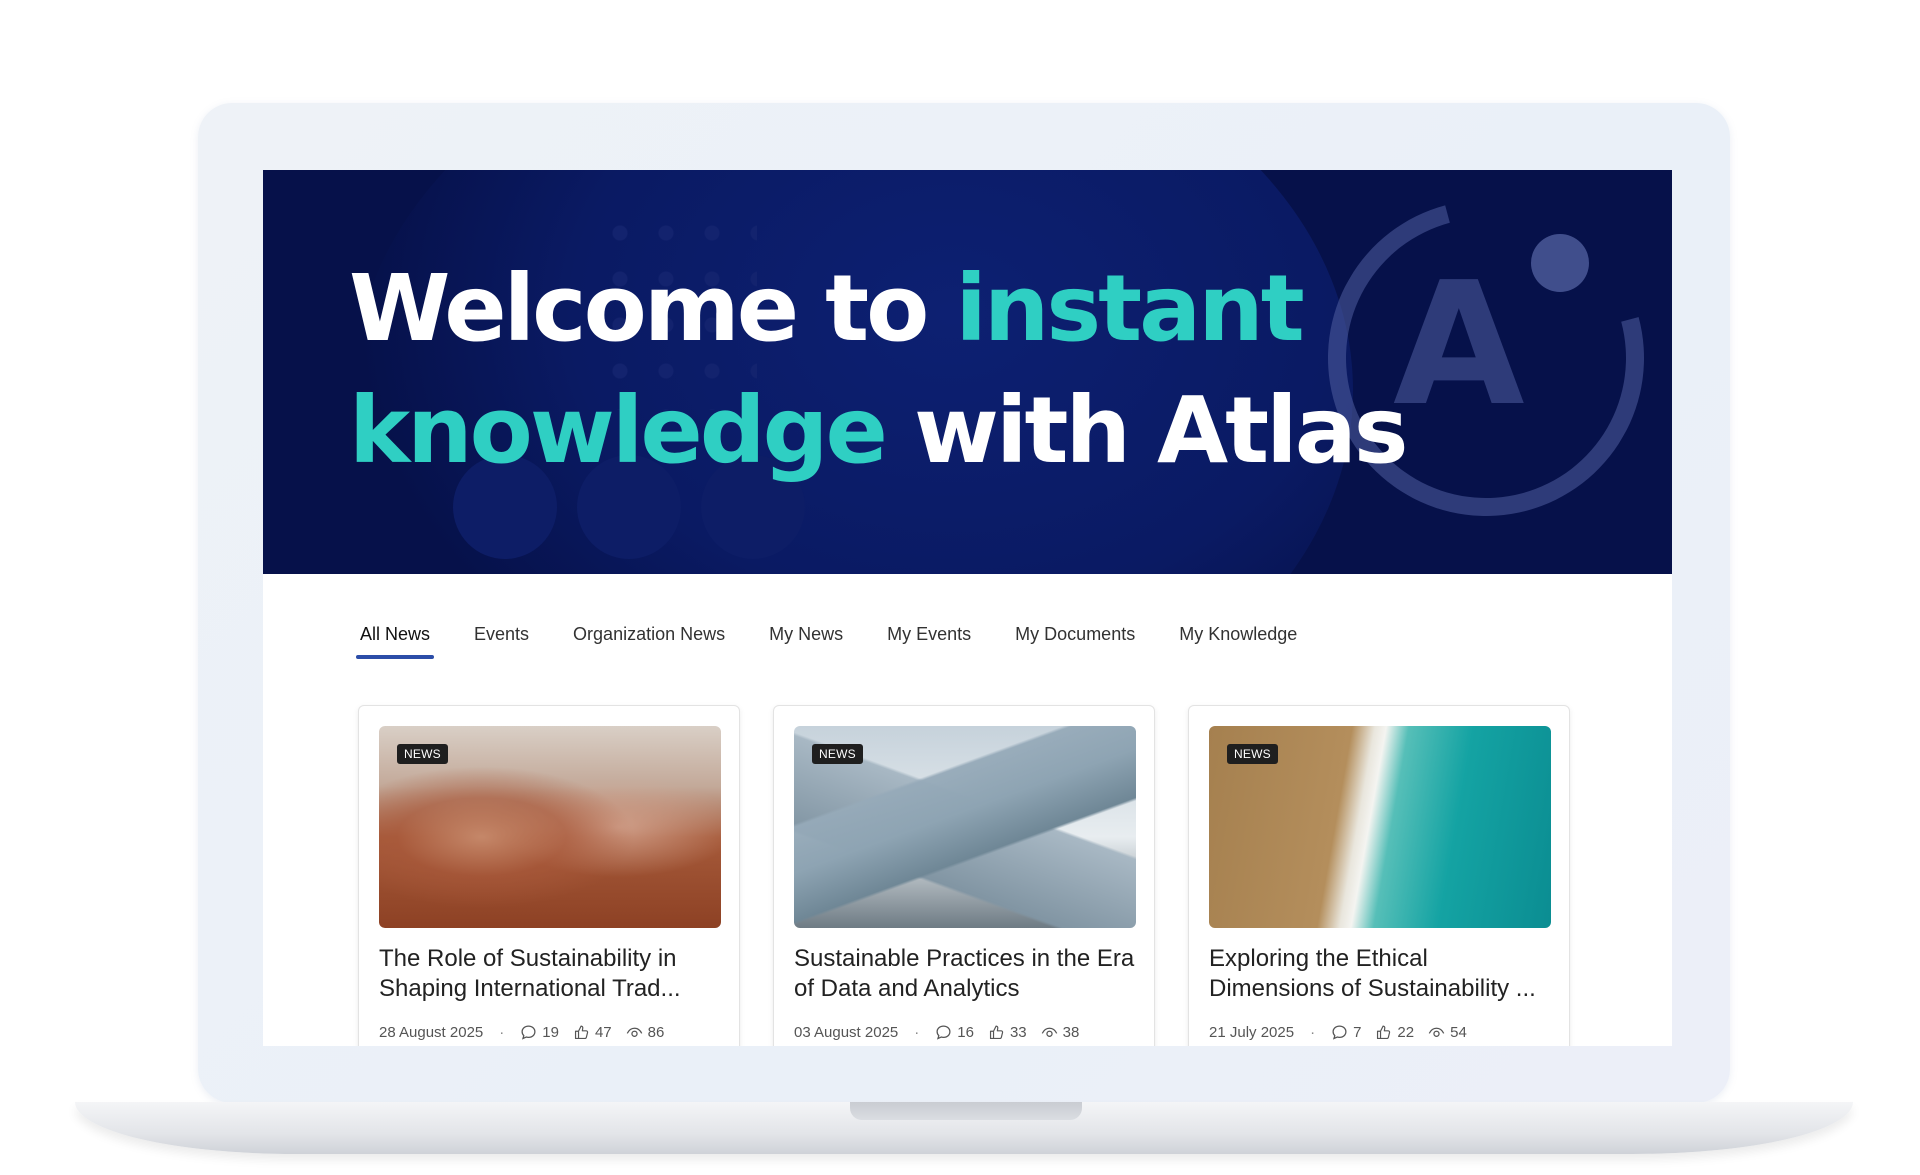 This screenshot has width=1920, height=1175. I want to click on news-card-meta: 03 August 2025 · 16 33 38, so click(939, 1032).